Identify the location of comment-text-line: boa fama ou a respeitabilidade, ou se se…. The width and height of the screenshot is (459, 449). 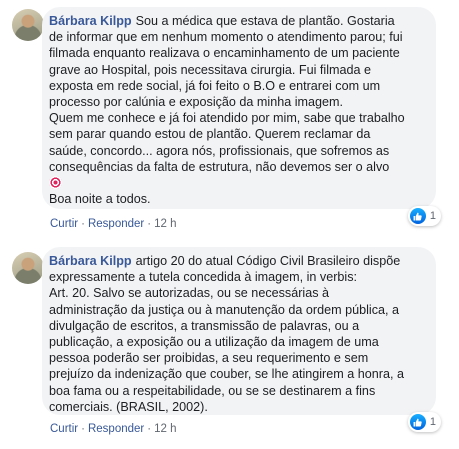
(212, 390).